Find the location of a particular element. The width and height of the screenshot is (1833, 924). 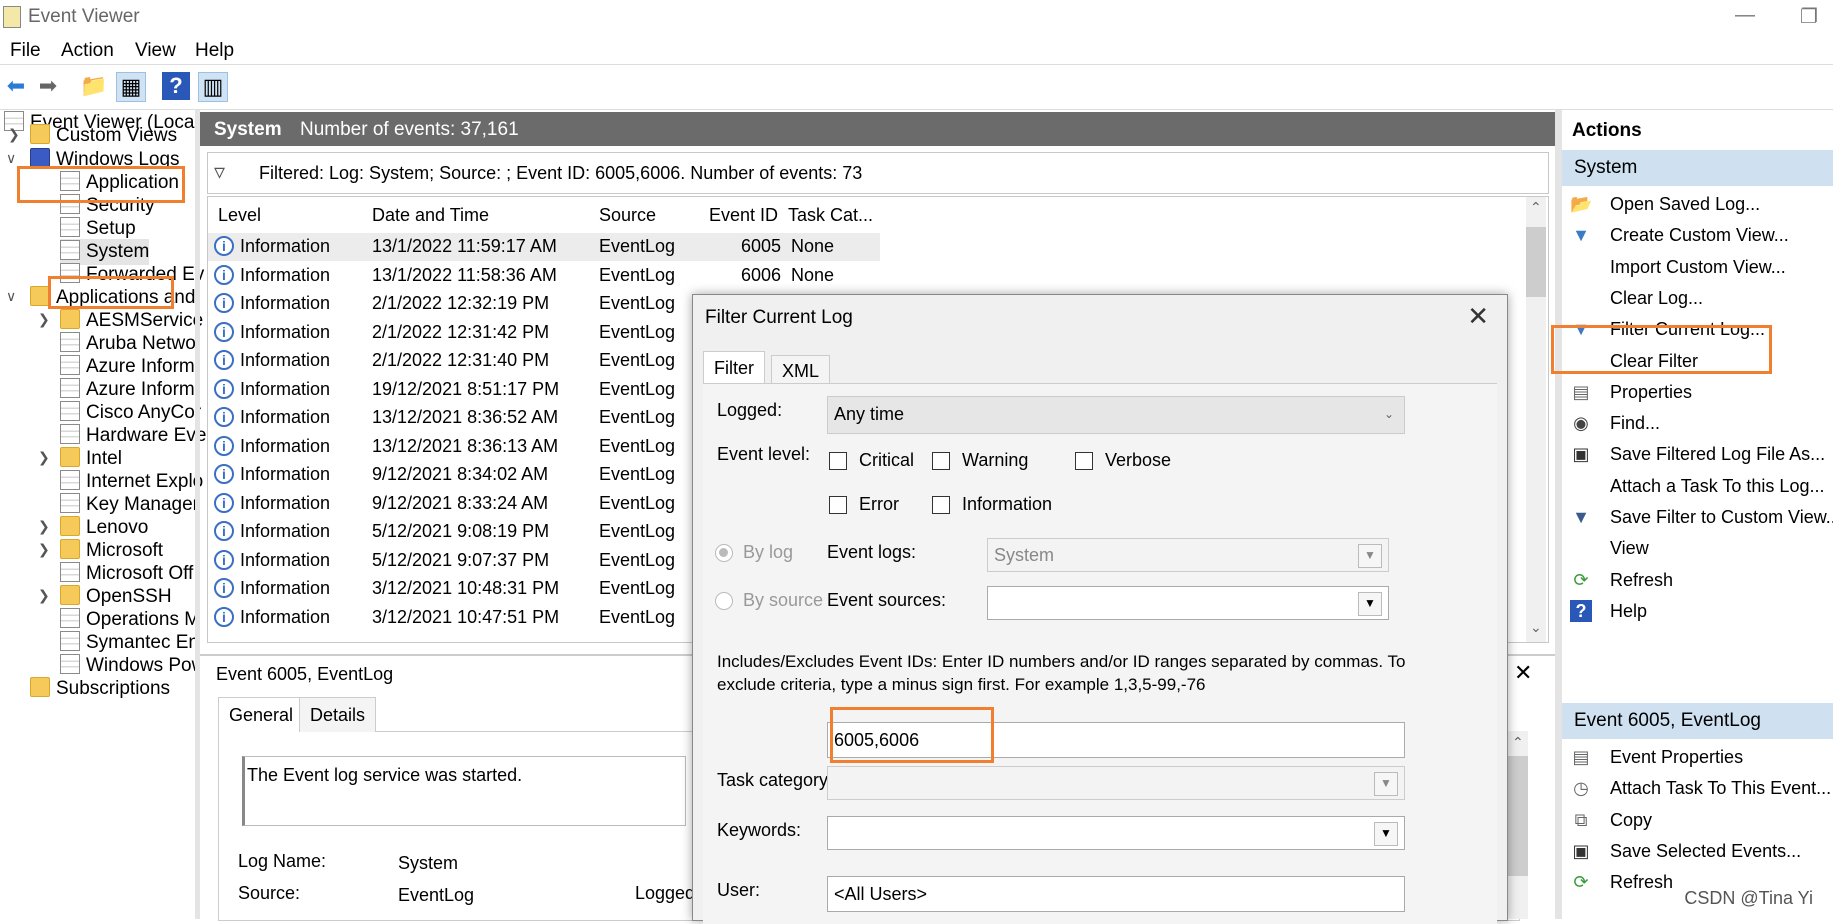

cell-date: 3/12/2021 10:48:31 PM is located at coordinates (466, 588).